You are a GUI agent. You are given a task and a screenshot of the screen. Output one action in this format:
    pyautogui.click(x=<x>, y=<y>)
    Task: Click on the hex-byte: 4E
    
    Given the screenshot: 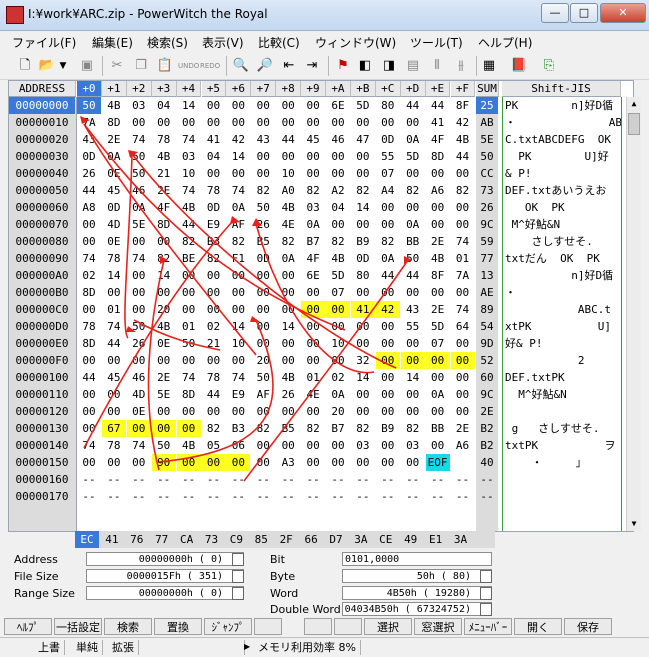 What is the action you would take?
    pyautogui.click(x=288, y=224)
    